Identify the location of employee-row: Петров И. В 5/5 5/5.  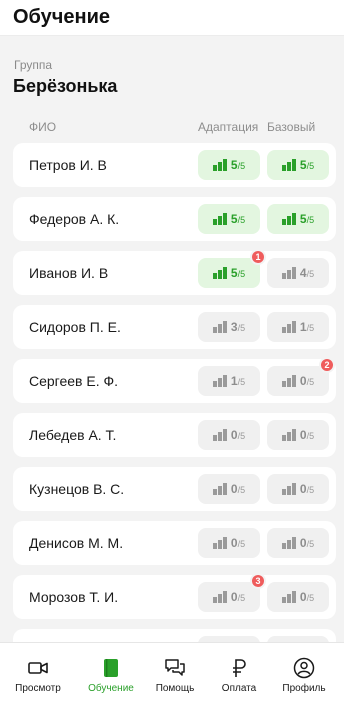
(174, 165).